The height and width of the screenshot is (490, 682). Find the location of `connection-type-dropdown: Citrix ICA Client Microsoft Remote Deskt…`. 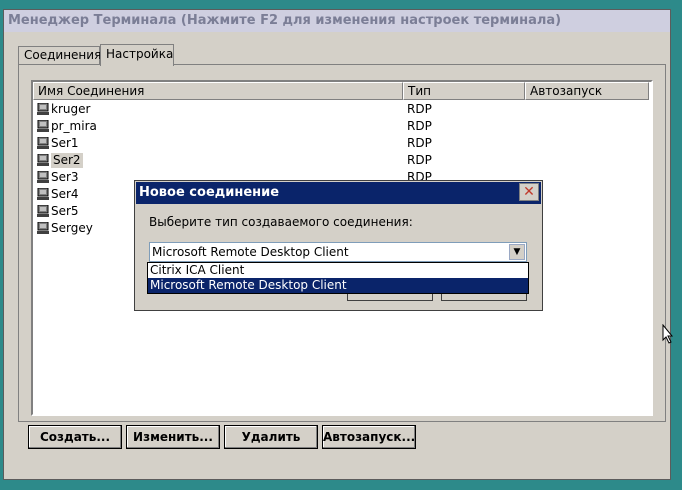

connection-type-dropdown: Citrix ICA Client Microsoft Remote Deskt… is located at coordinates (338, 278).